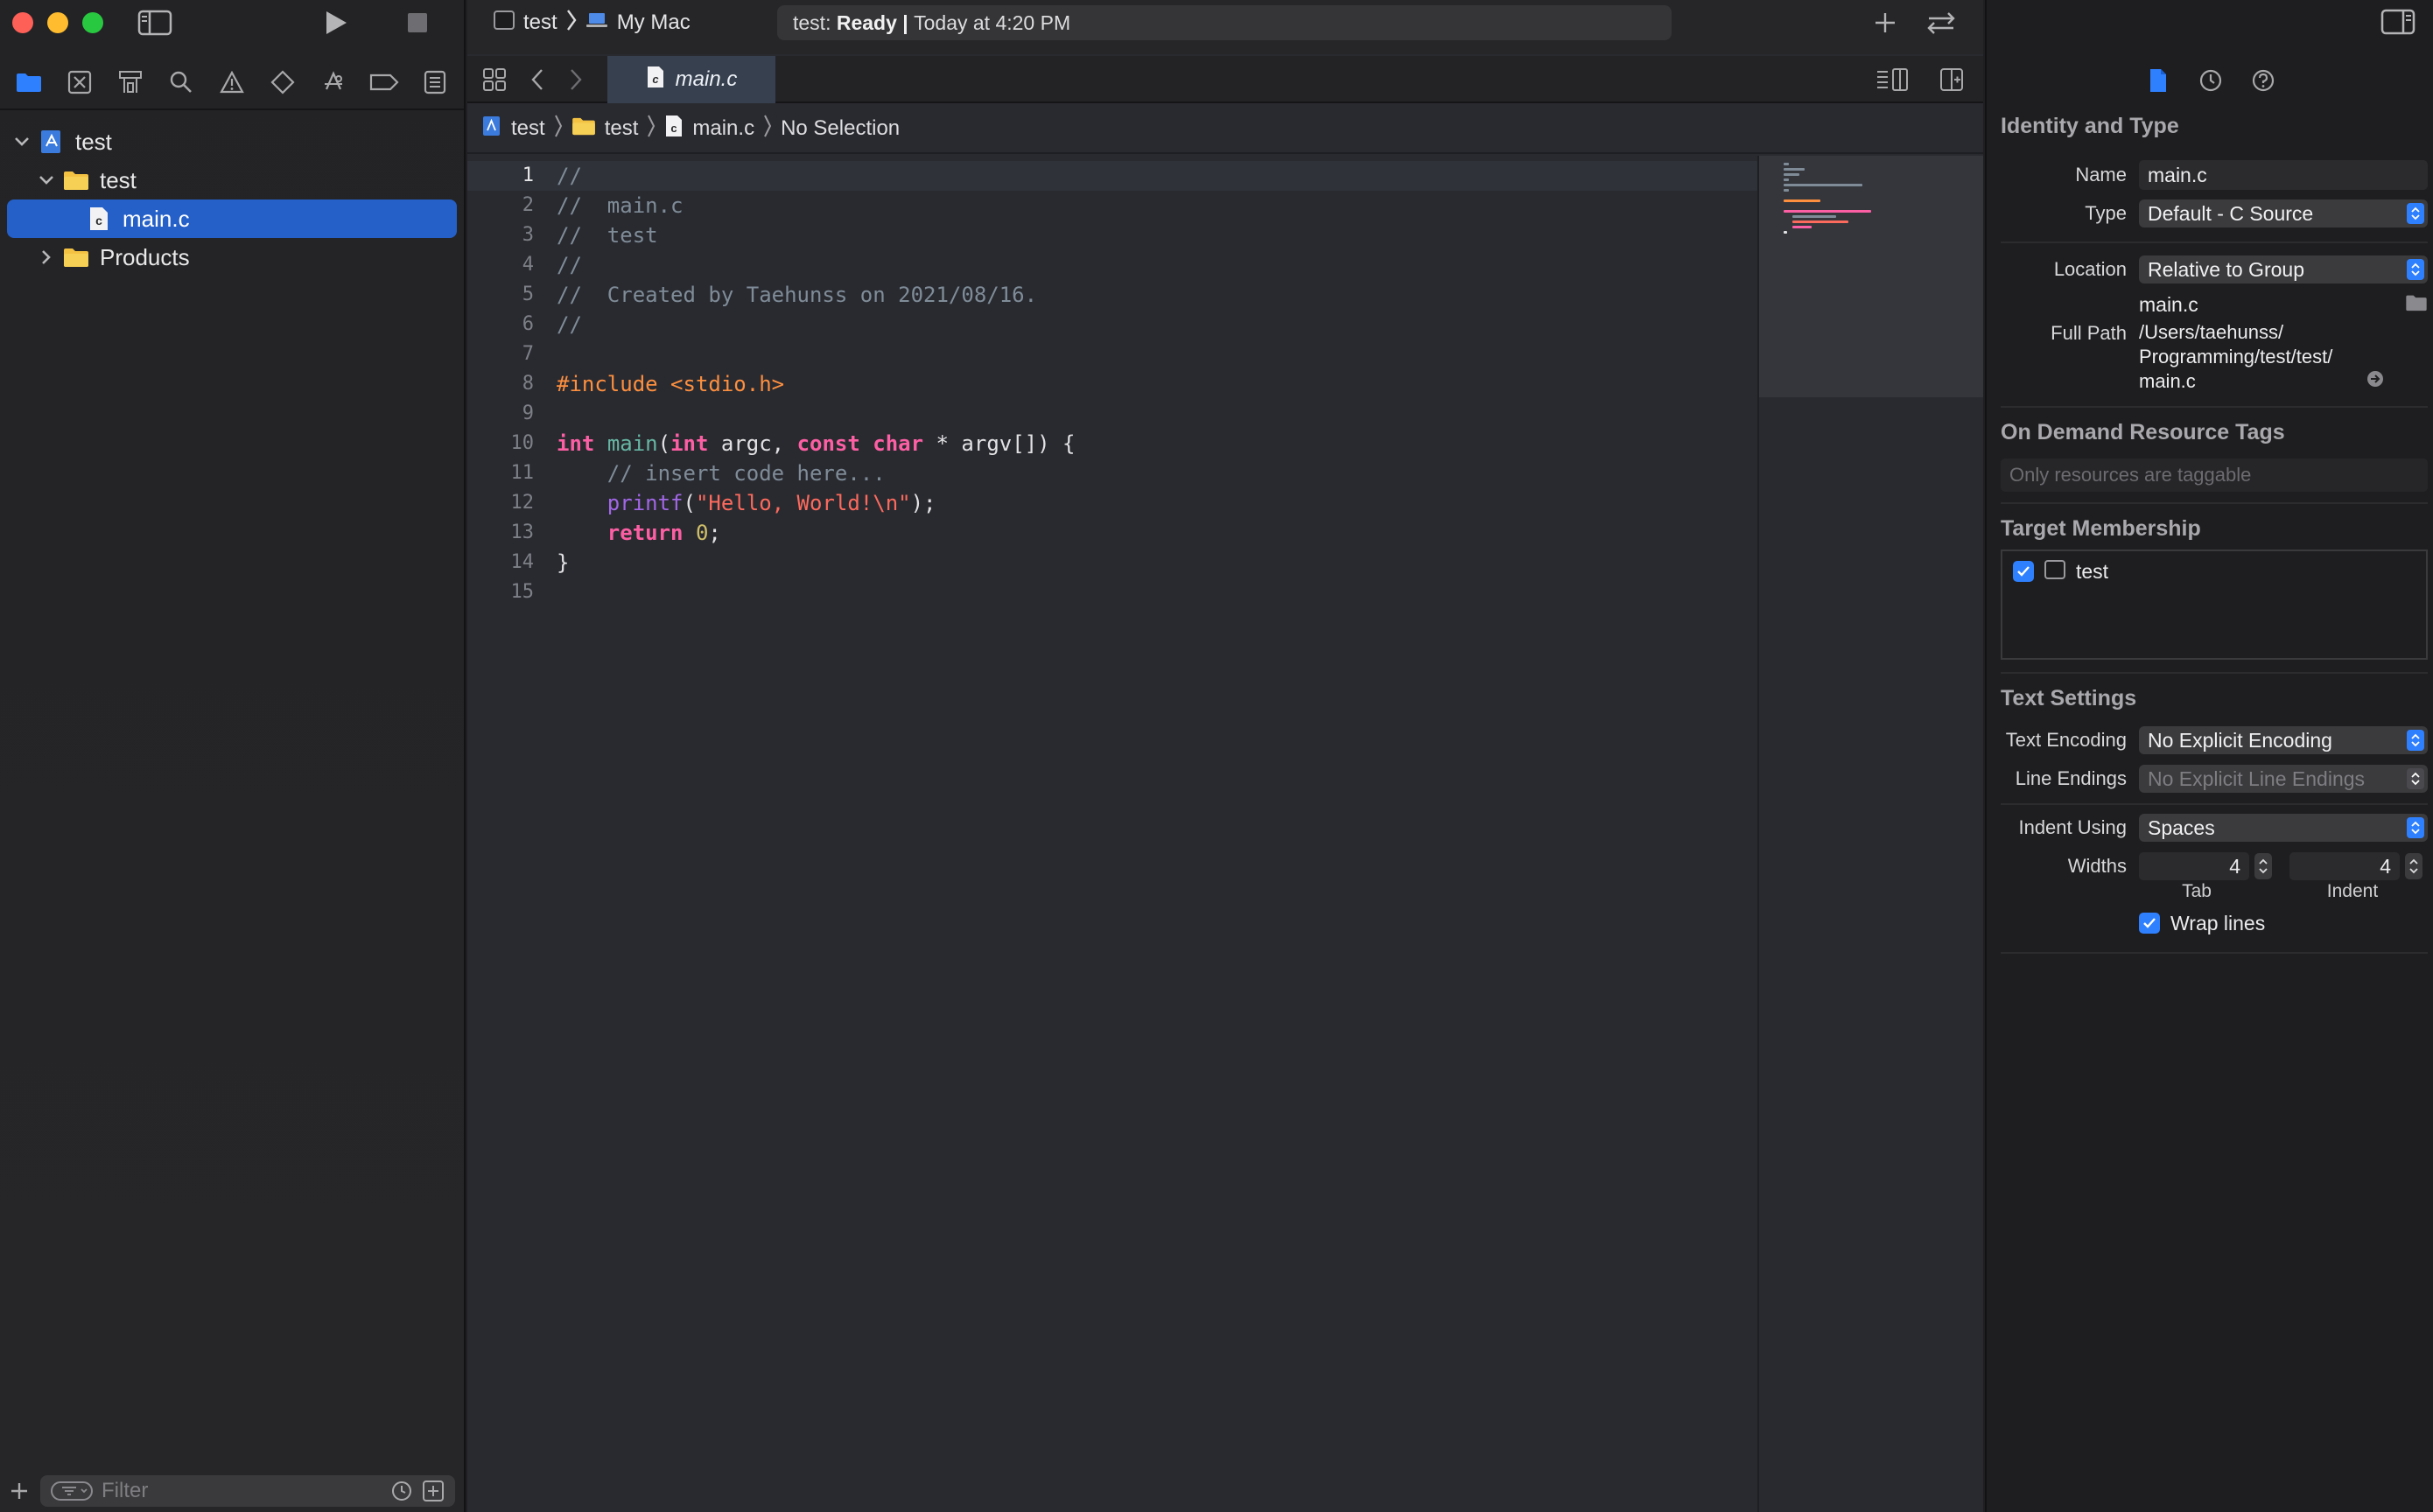  I want to click on source-control-navigator-icon, so click(79, 82).